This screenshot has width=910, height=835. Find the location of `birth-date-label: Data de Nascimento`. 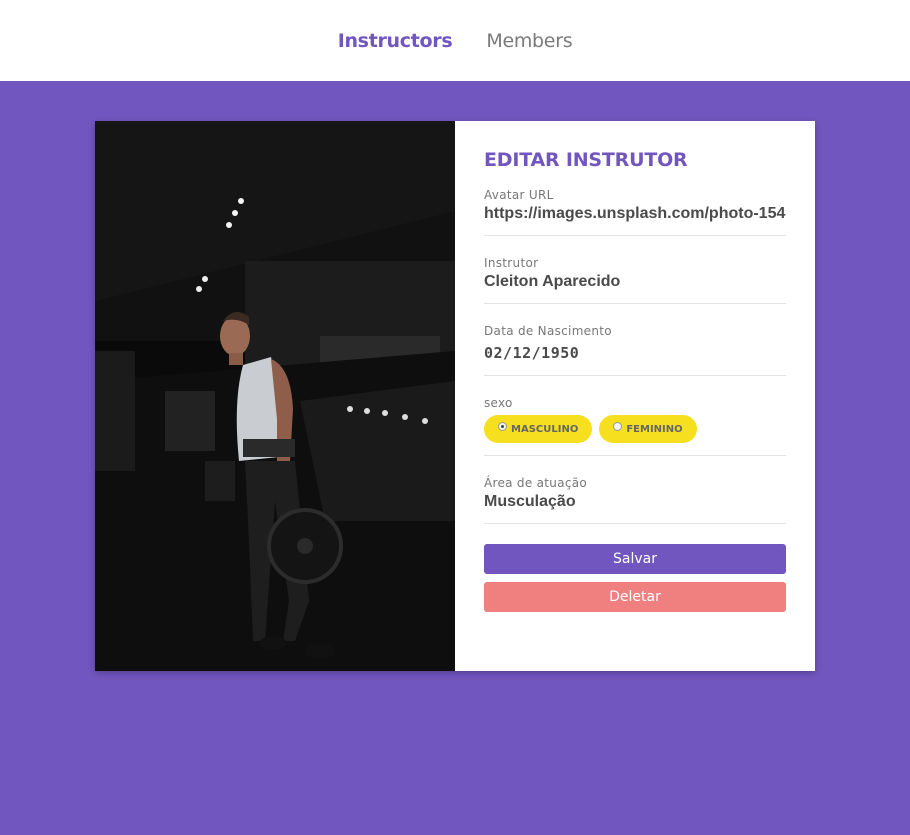

birth-date-label: Data de Nascimento is located at coordinates (548, 331).